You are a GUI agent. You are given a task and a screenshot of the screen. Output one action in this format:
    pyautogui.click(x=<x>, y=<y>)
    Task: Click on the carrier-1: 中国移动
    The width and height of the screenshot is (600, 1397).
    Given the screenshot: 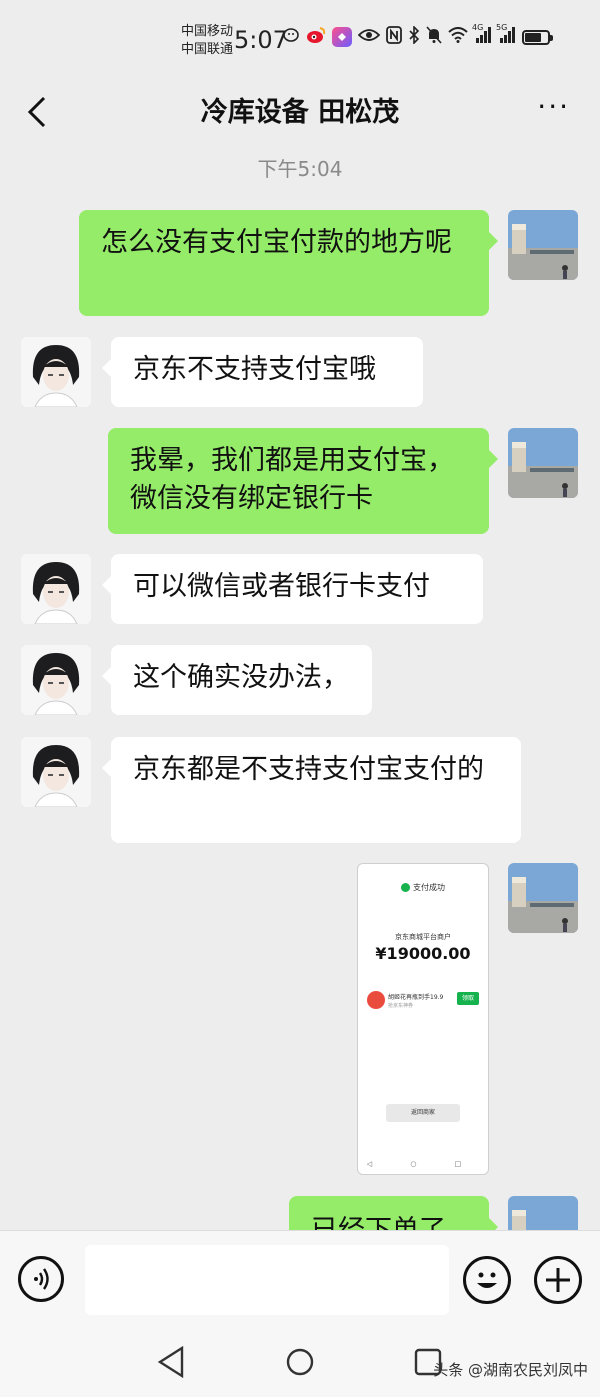 What is the action you would take?
    pyautogui.click(x=207, y=31)
    